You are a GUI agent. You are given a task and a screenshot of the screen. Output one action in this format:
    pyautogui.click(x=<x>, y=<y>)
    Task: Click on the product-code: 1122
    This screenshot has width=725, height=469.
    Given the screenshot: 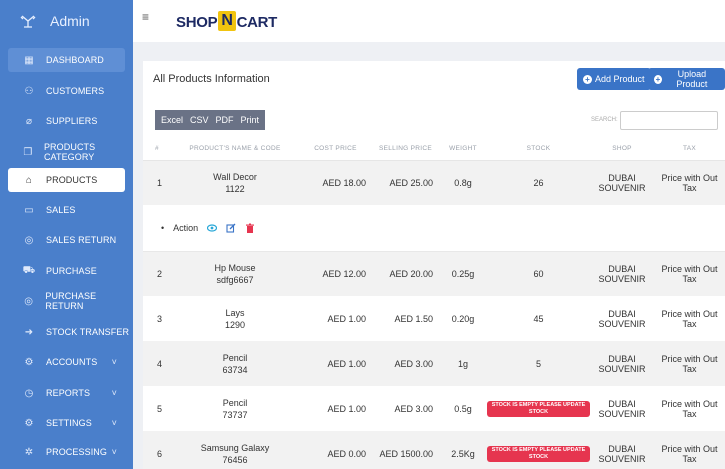 What is the action you would take?
    pyautogui.click(x=235, y=188)
    